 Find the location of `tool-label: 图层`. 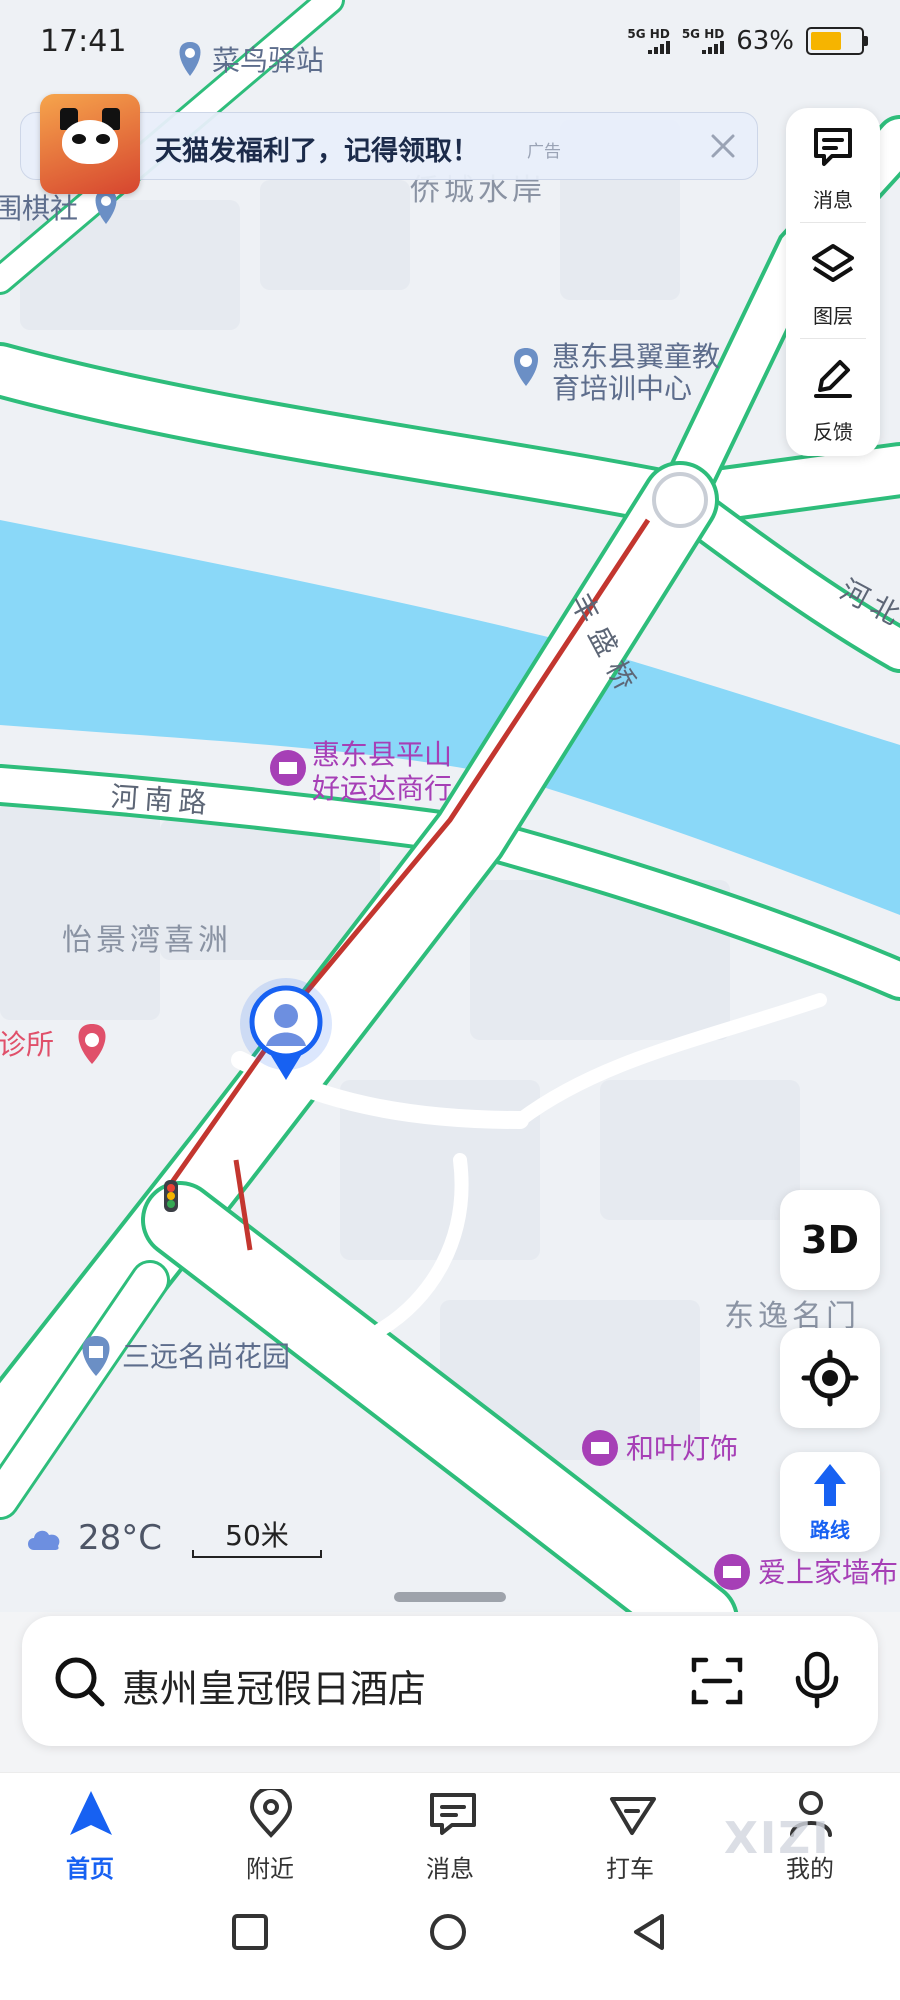

tool-label: 图层 is located at coordinates (833, 316).